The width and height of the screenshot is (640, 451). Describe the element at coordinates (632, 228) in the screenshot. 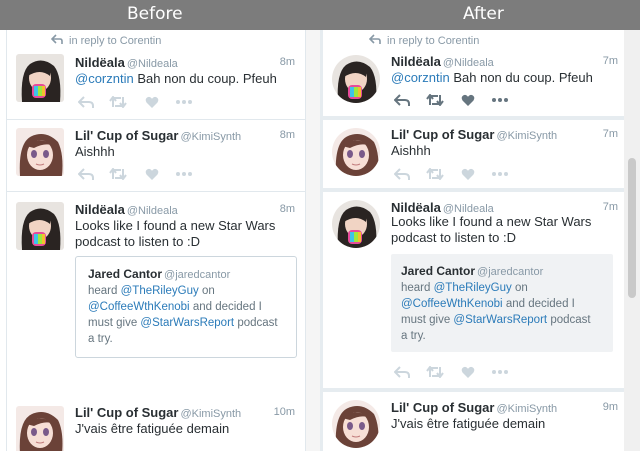

I see `scrollbar-thumb` at that location.